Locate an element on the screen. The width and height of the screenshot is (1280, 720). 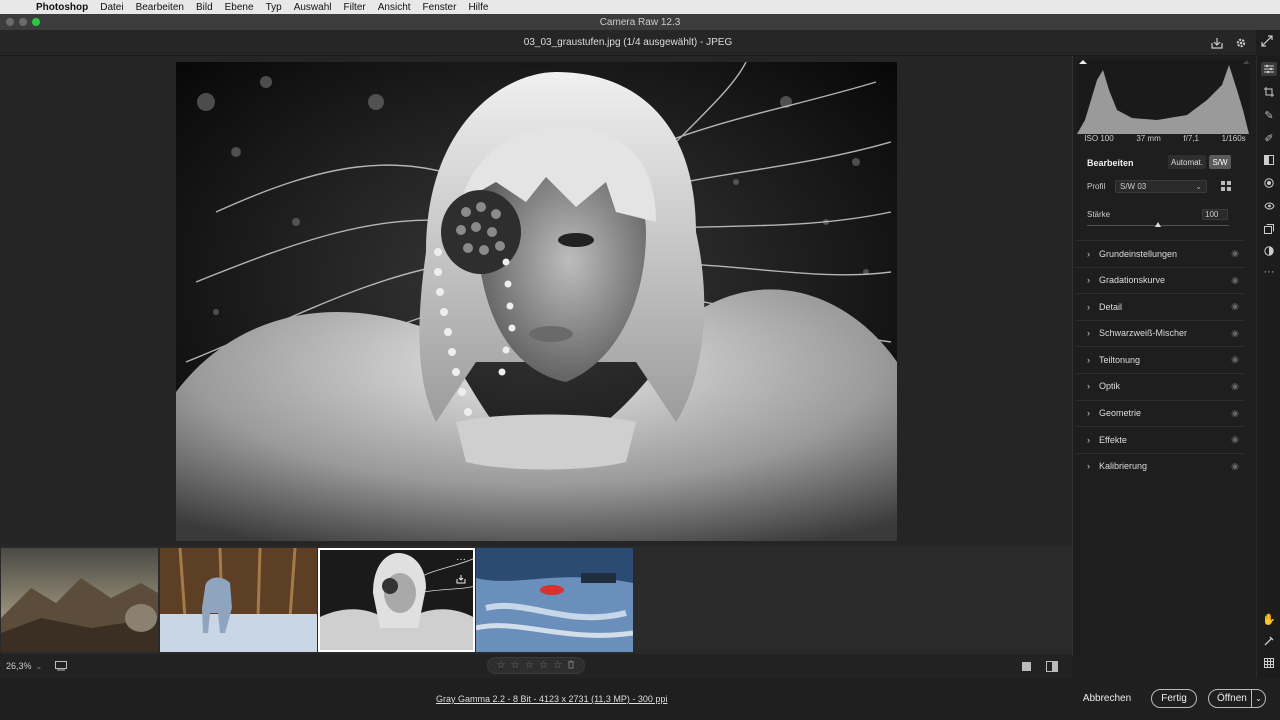
mountains-thumbnail is located at coordinates (79, 600).